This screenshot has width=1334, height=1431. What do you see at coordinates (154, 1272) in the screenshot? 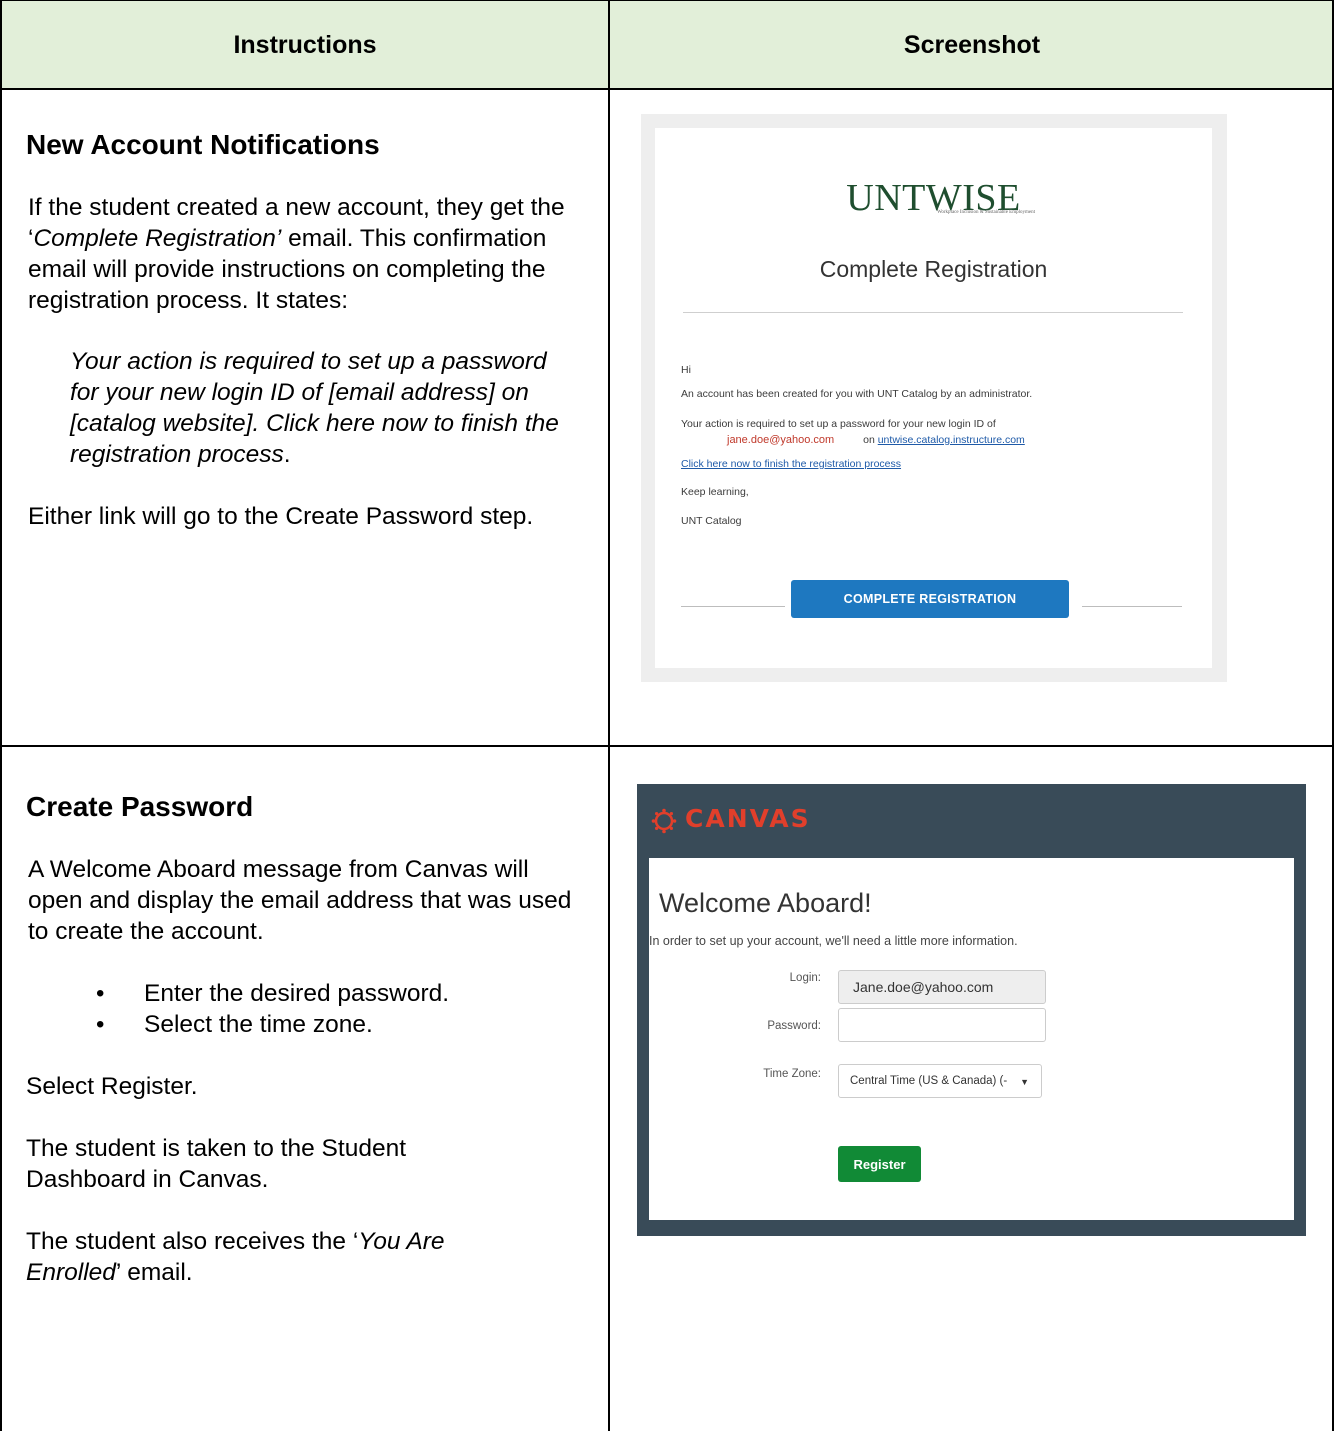
I see `text-span: ’ email.` at bounding box center [154, 1272].